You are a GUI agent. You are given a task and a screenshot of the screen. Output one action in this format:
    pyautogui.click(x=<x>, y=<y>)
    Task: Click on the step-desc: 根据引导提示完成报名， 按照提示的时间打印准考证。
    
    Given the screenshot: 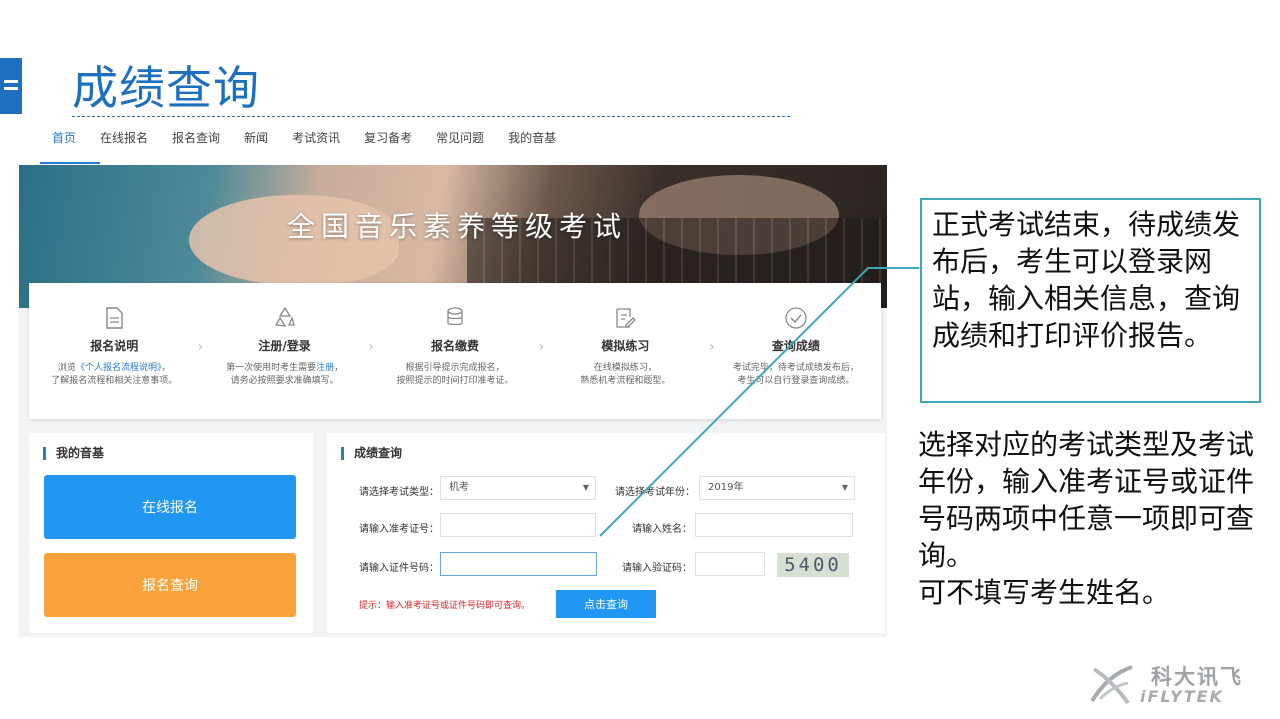 What is the action you would take?
    pyautogui.click(x=455, y=374)
    